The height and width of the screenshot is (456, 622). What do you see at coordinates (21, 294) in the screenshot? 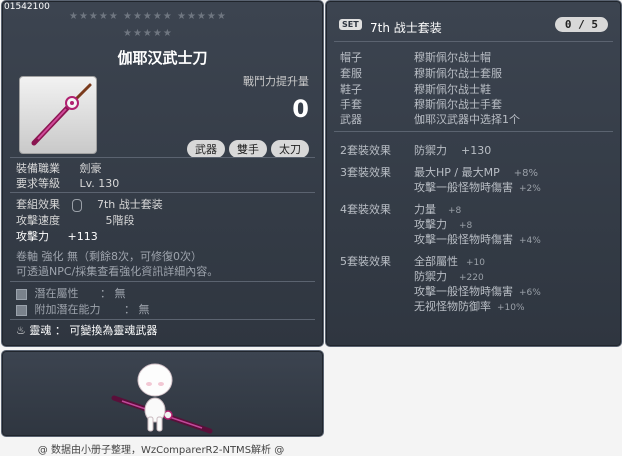
I see `potential-icon` at bounding box center [21, 294].